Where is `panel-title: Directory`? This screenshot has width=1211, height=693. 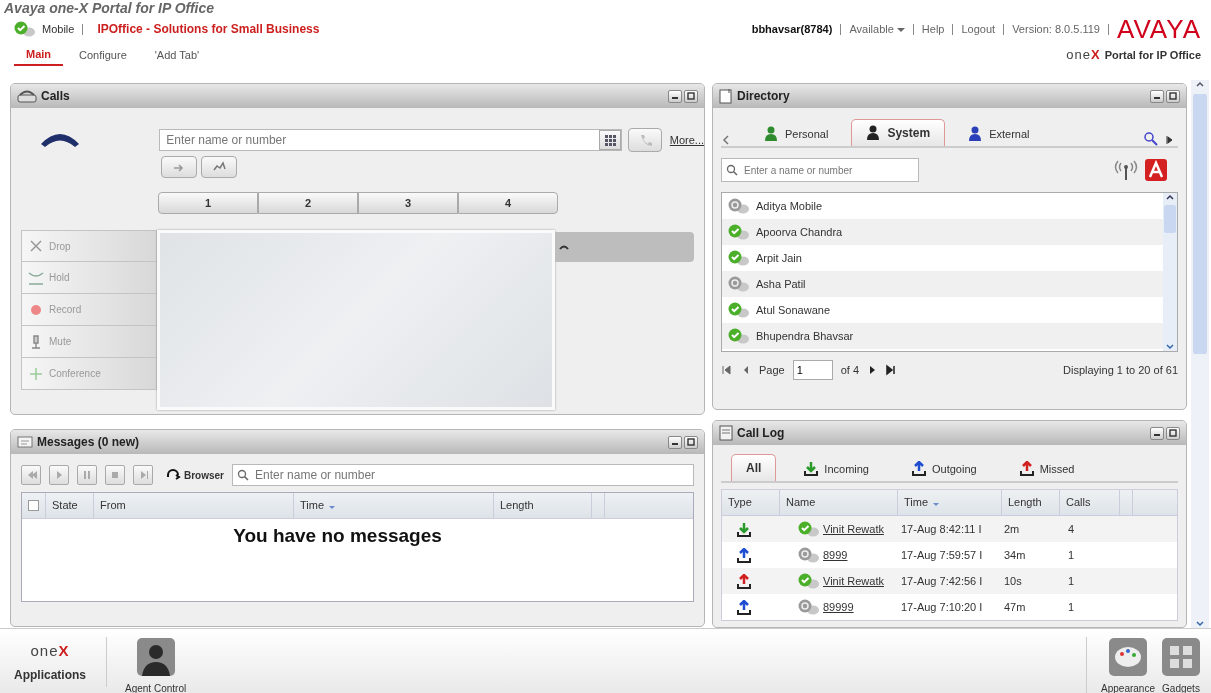 panel-title: Directory is located at coordinates (763, 96).